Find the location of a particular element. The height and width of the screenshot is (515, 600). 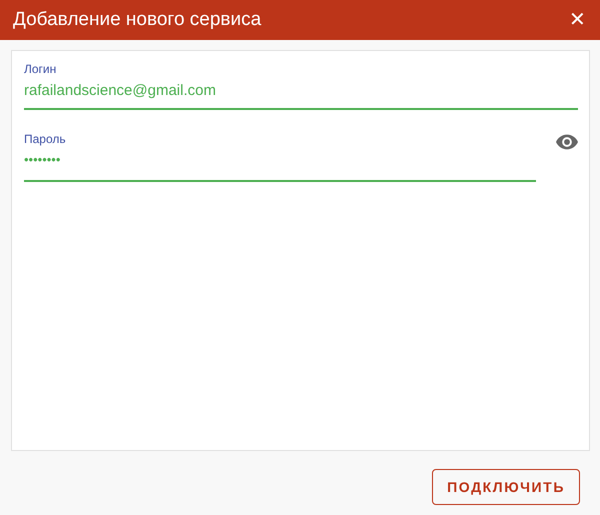

login-field: rafailandscience@gmail.com is located at coordinates (301, 95).